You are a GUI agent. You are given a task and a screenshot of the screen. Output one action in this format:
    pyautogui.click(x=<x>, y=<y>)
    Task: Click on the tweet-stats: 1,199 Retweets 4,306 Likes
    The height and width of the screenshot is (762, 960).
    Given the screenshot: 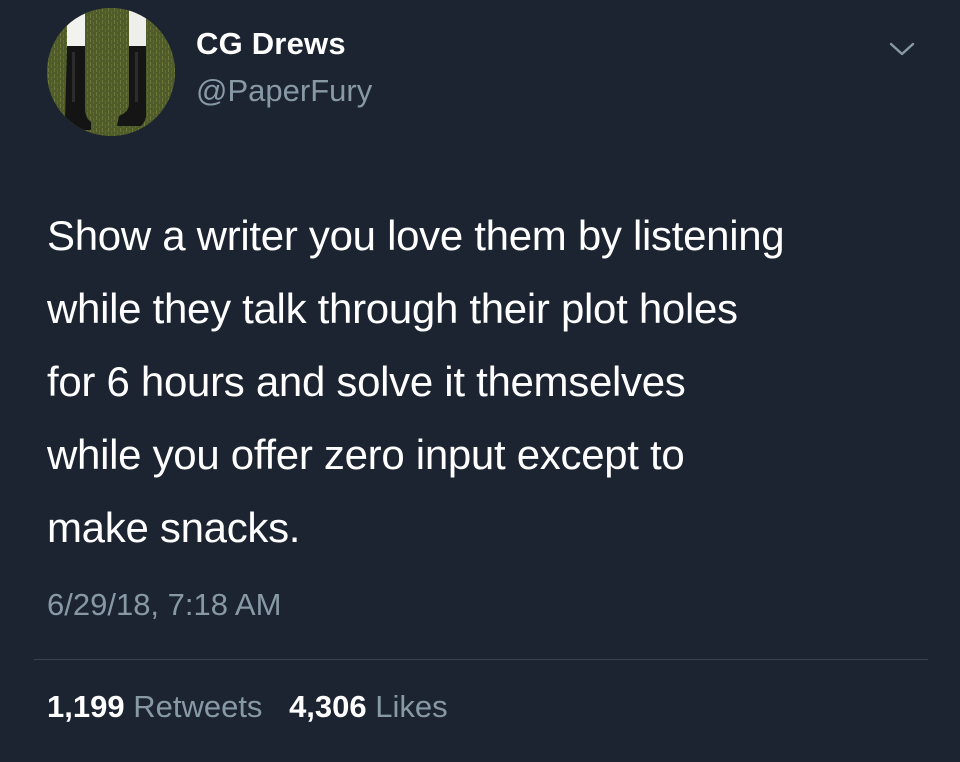 What is the action you would take?
    pyautogui.click(x=256, y=707)
    